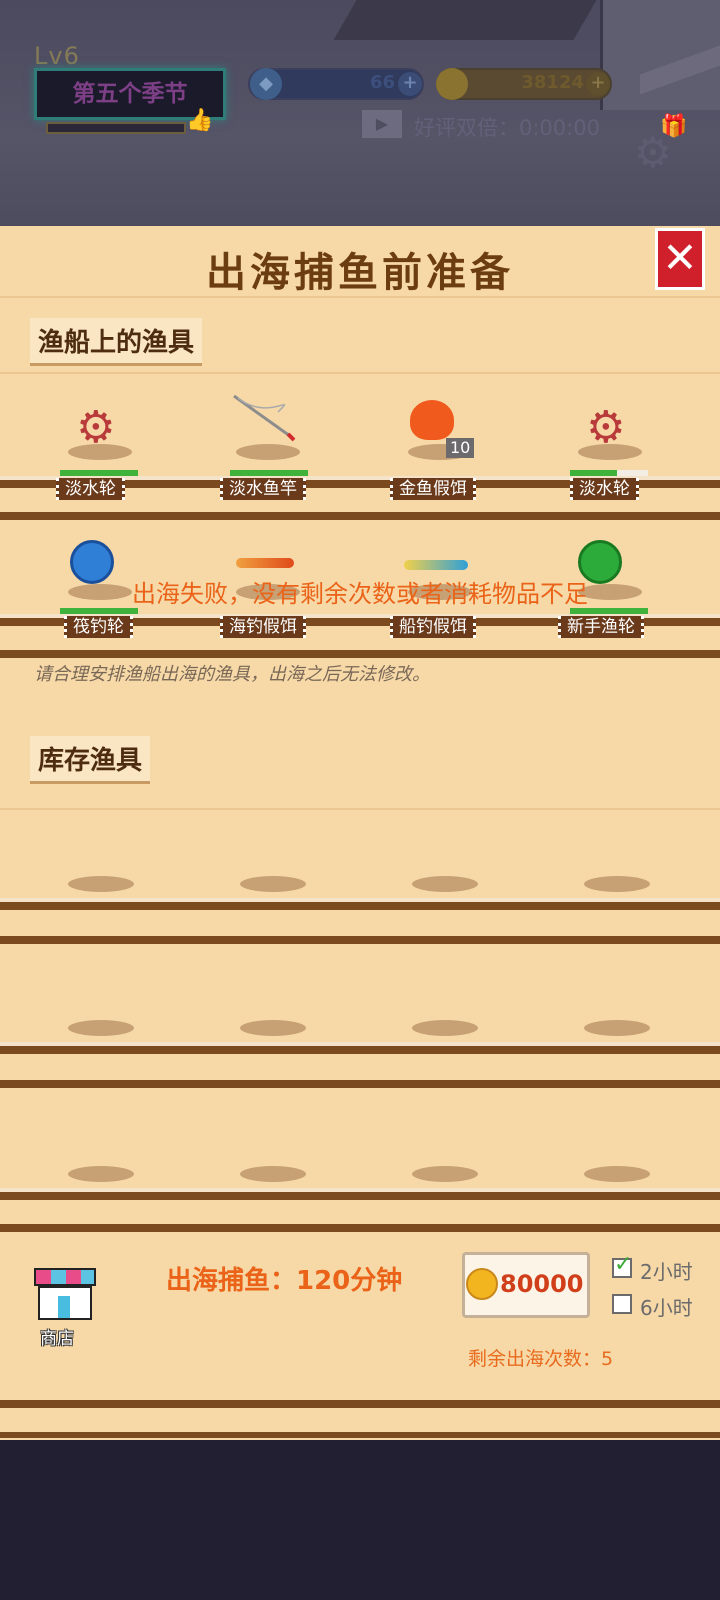 Image resolution: width=720 pixels, height=1600 pixels. Describe the element at coordinates (265, 563) in the screenshot. I see `sea-lure-icon` at that location.